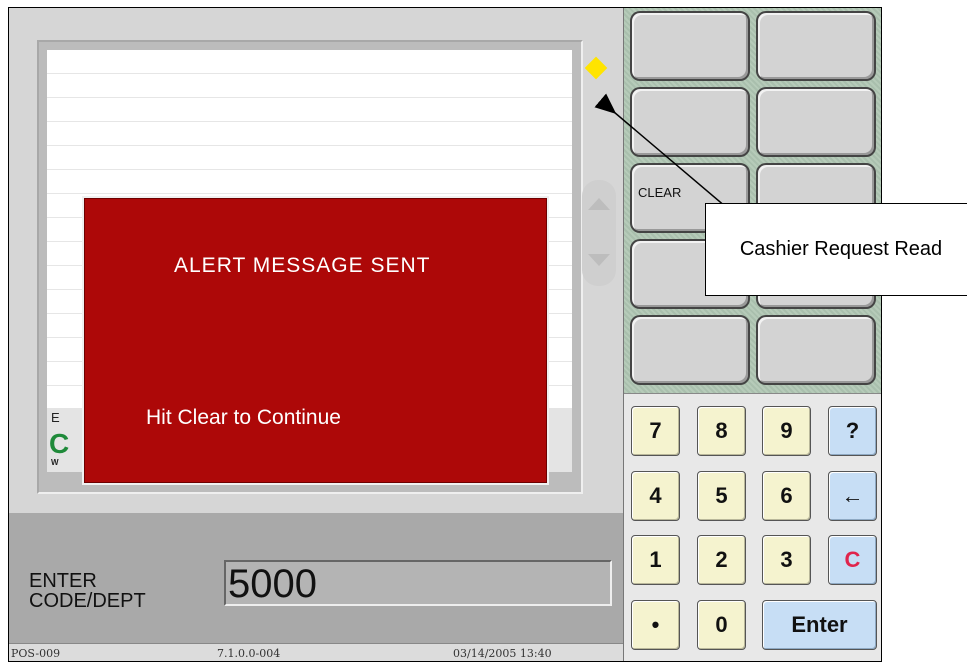  I want to click on enter-button: Enter, so click(819, 625).